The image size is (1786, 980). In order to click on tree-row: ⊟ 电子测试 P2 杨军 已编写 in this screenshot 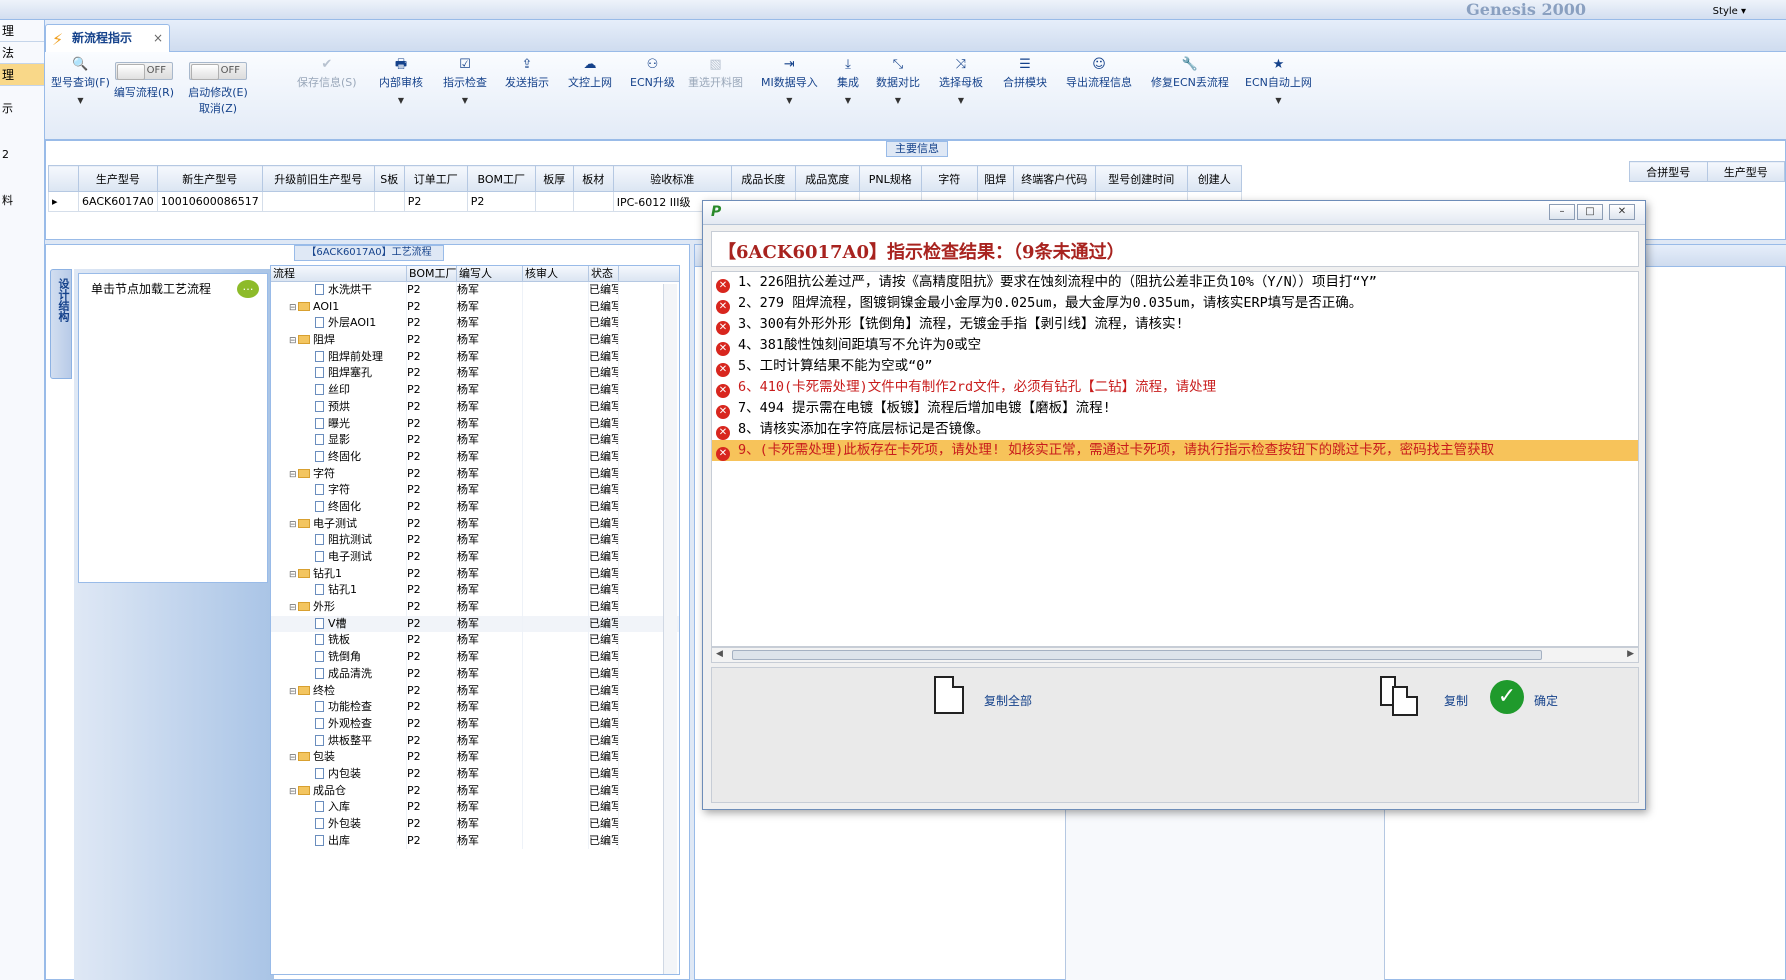, I will do `click(475, 524)`.